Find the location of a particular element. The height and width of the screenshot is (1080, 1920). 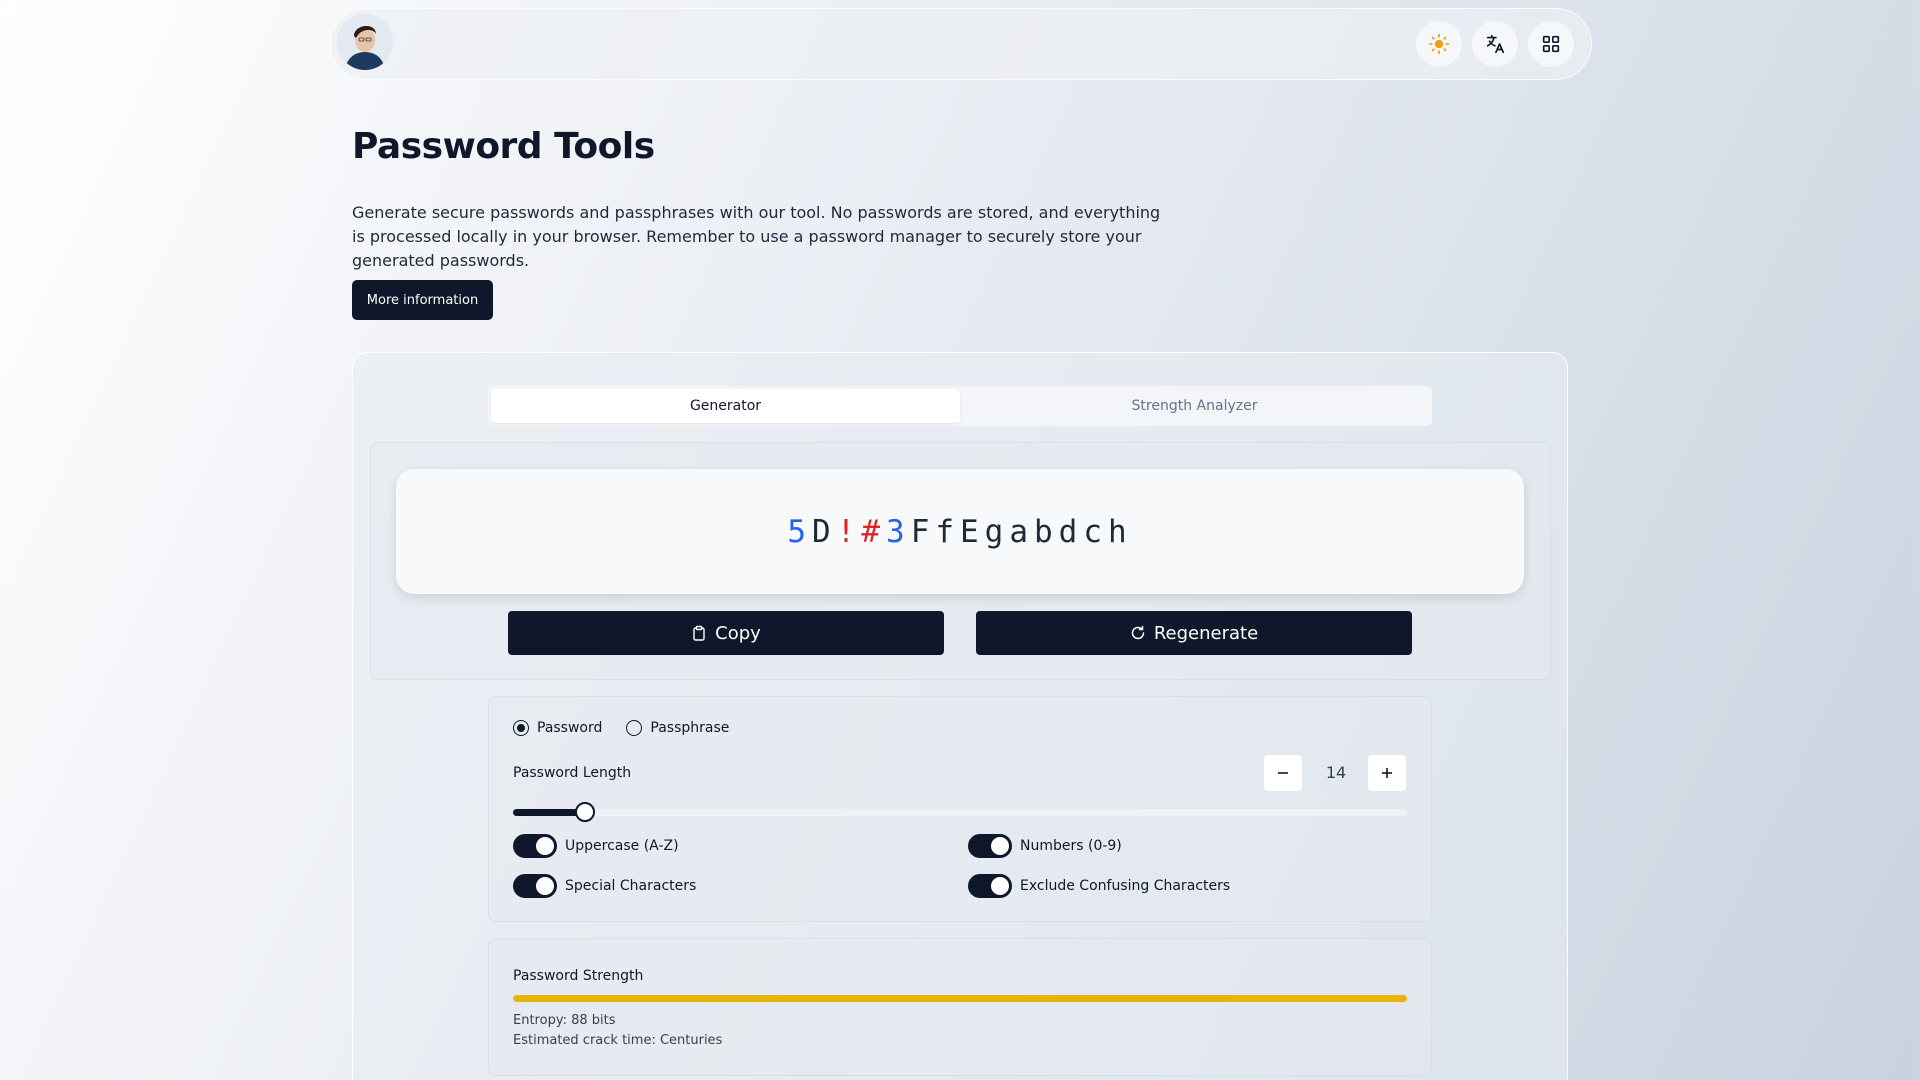

toggle-numbers-row: Numbers (0-9) is located at coordinates (1045, 846).